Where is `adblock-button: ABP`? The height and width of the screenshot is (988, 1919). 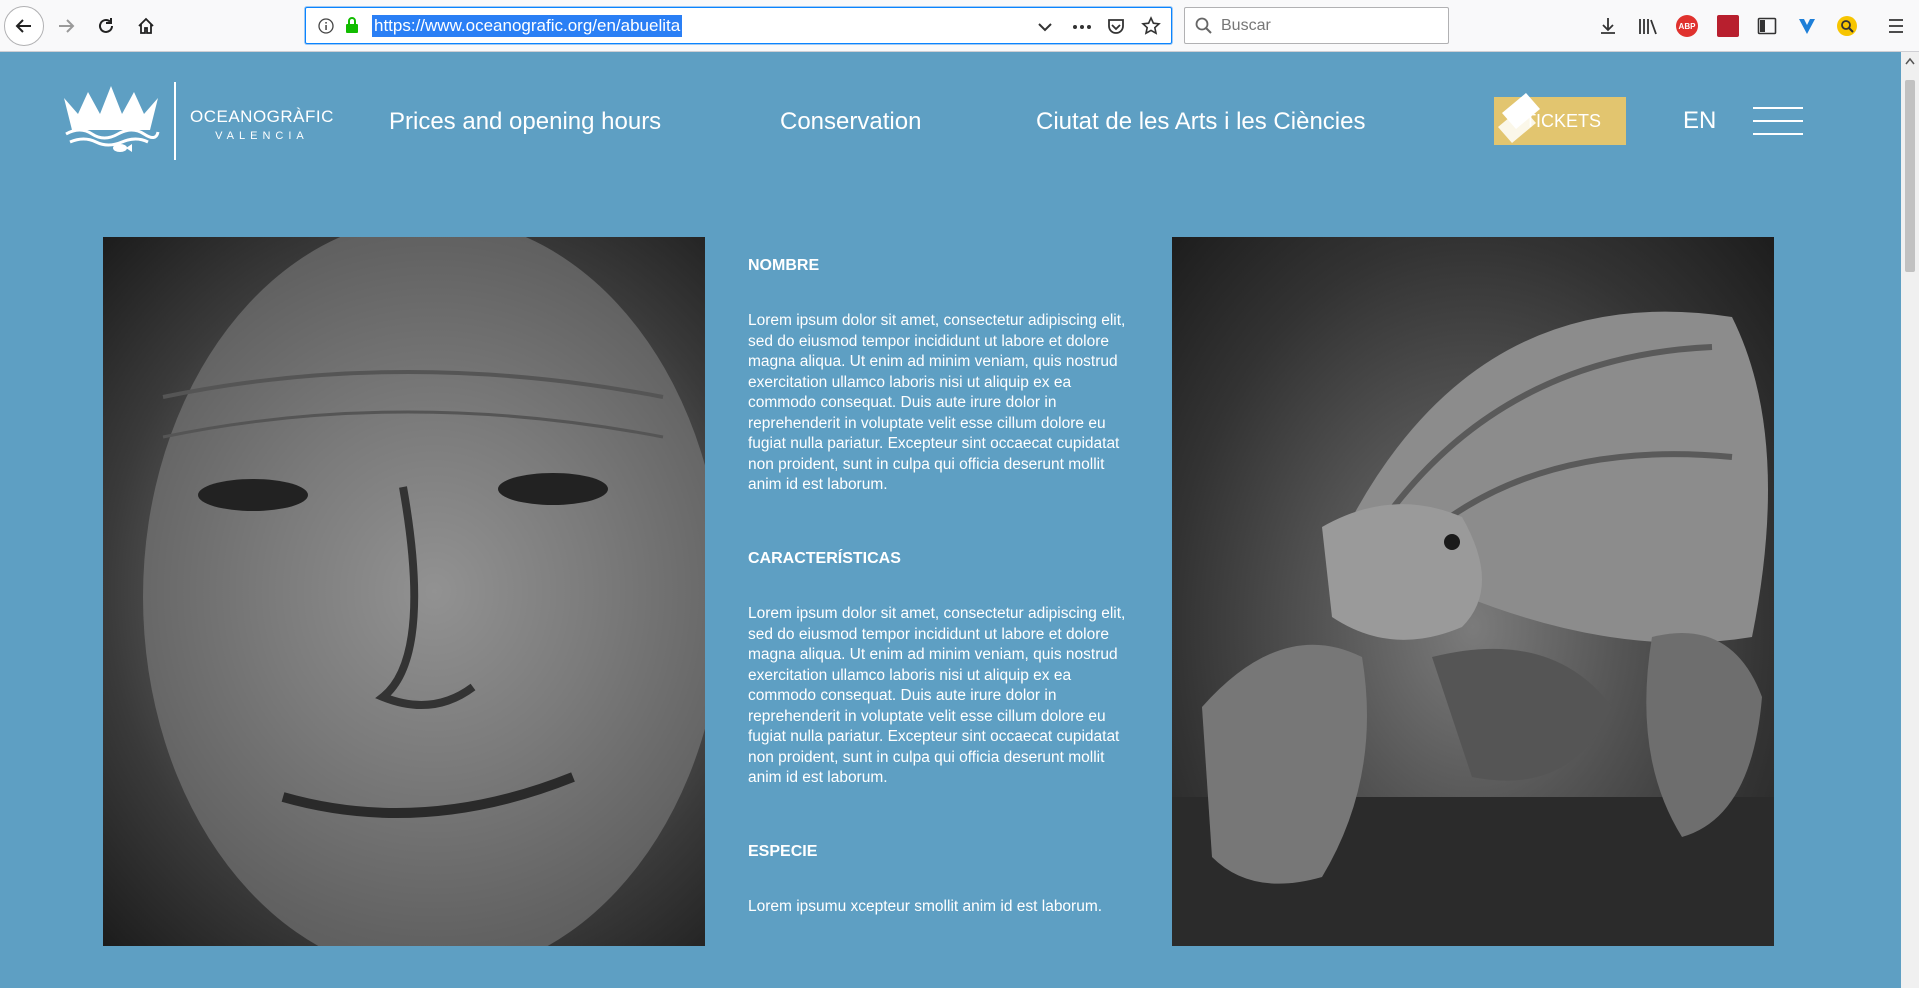 adblock-button: ABP is located at coordinates (1687, 26).